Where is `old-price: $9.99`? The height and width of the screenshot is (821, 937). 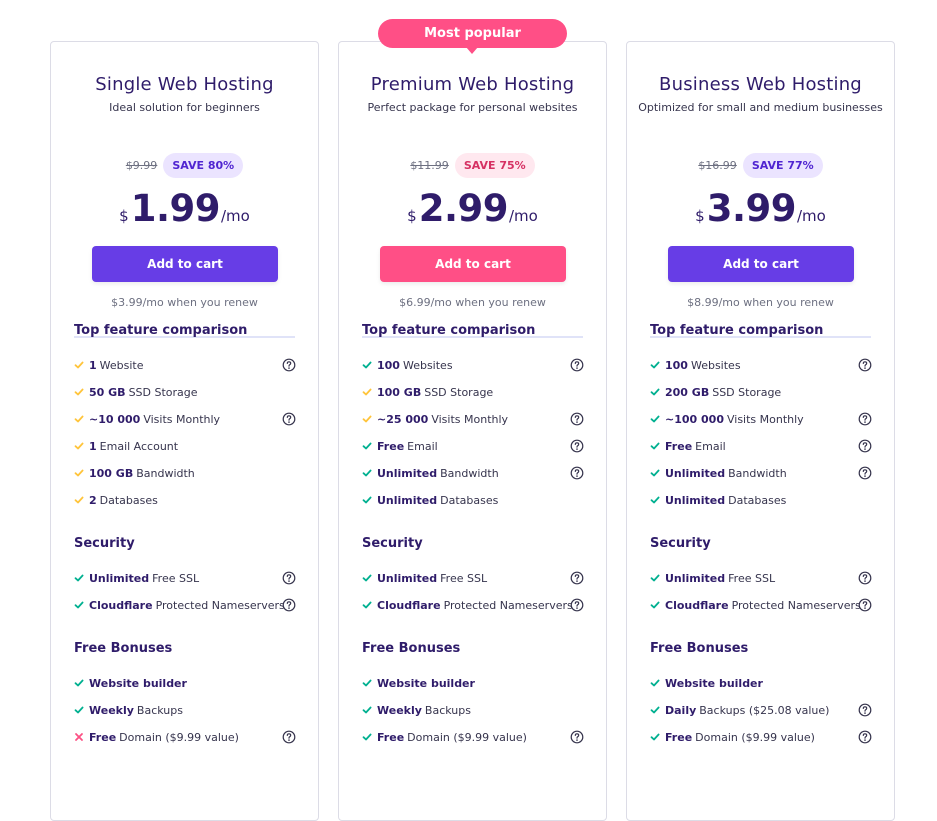 old-price: $9.99 is located at coordinates (141, 165).